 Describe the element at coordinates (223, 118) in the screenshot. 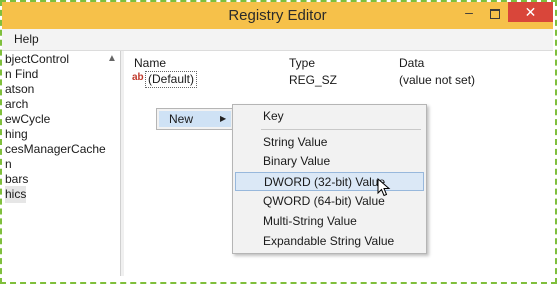

I see `submenu-arrow-icon: ▶` at that location.